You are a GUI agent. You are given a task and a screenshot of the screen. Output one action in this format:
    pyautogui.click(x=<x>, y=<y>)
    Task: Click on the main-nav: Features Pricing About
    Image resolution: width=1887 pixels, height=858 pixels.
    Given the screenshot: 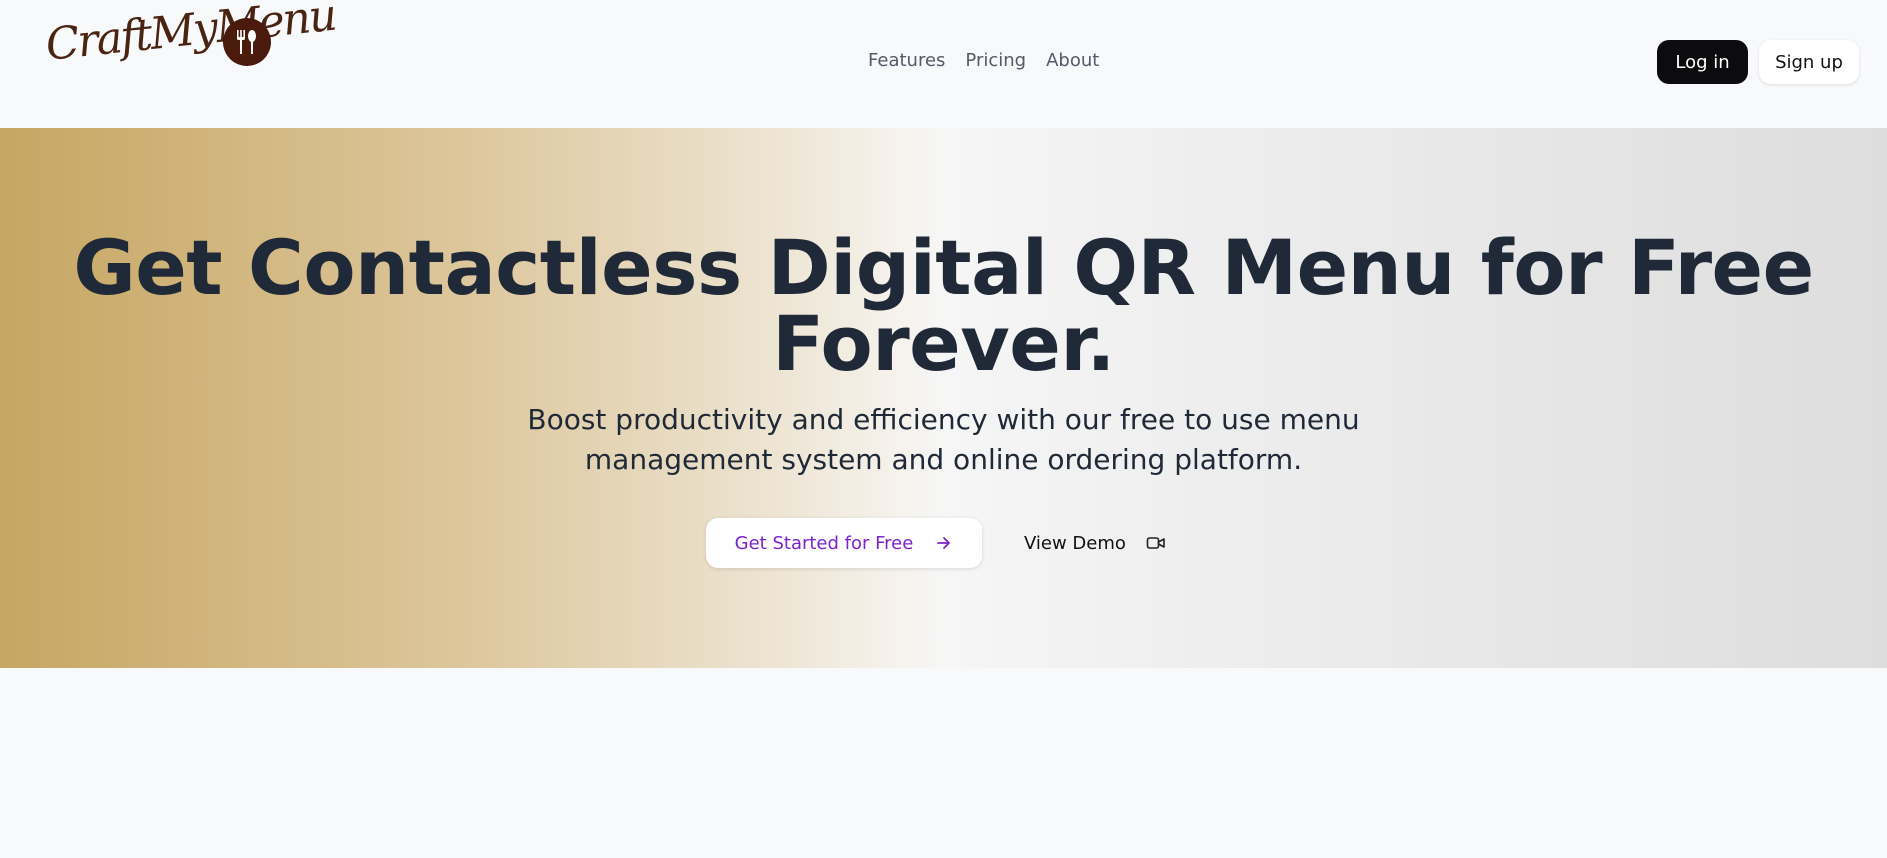 What is the action you would take?
    pyautogui.click(x=983, y=60)
    